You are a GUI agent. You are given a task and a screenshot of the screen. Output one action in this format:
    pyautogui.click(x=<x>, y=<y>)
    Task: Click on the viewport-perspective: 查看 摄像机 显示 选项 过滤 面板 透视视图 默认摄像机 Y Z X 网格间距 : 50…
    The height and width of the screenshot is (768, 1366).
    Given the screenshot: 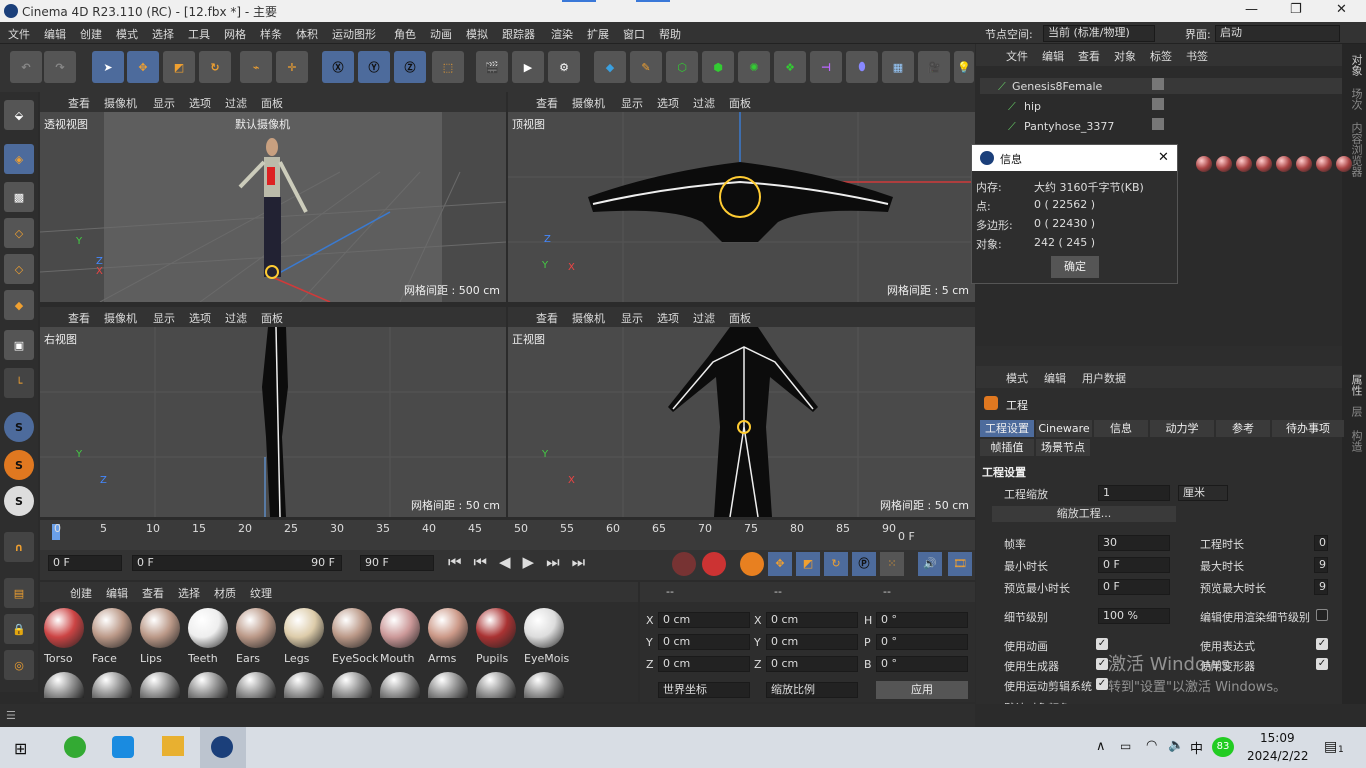 What is the action you would take?
    pyautogui.click(x=273, y=197)
    